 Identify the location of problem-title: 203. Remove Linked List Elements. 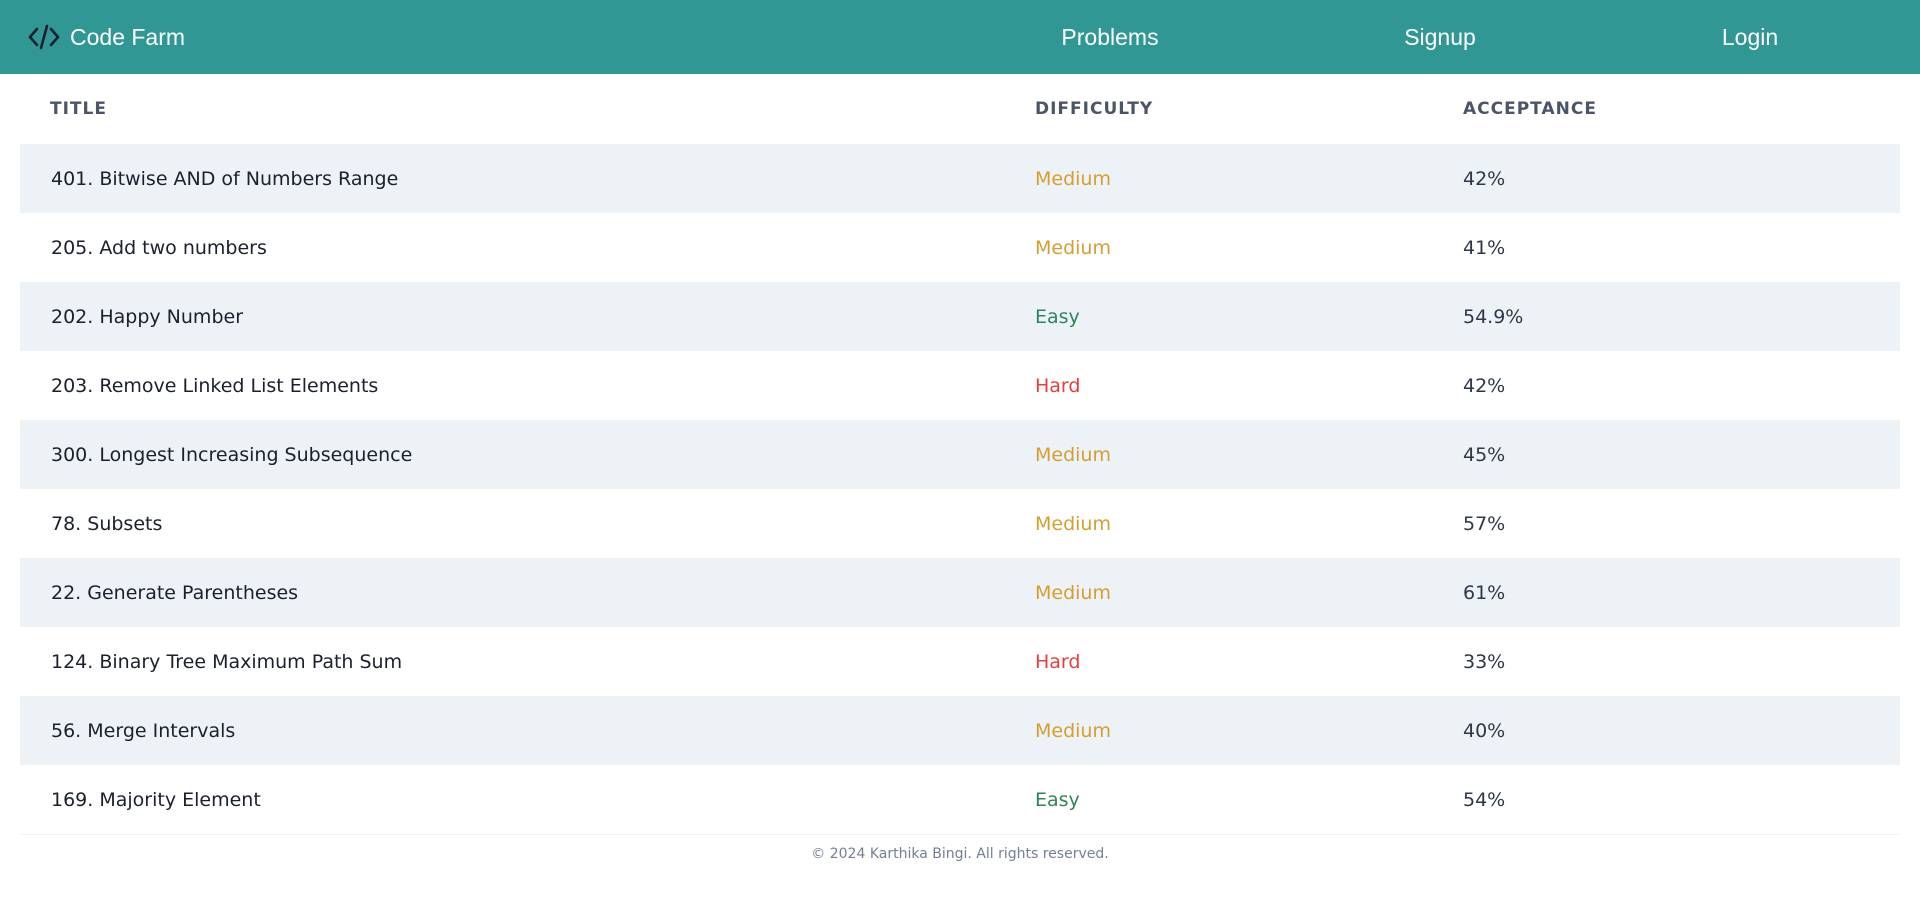
(214, 385).